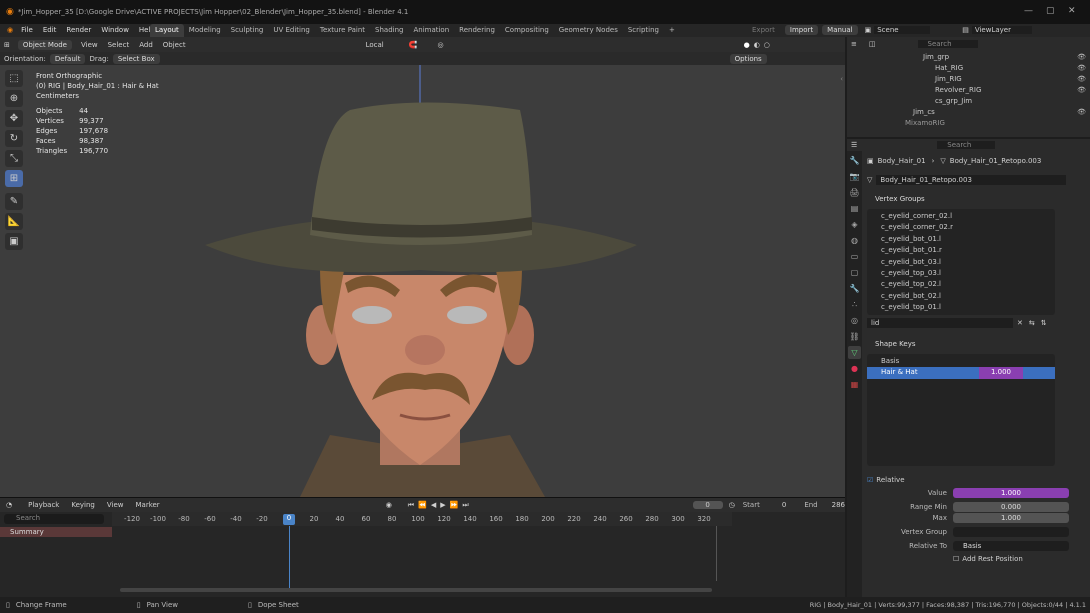  I want to click on mesh-data-tab-icon: ▽, so click(854, 352).